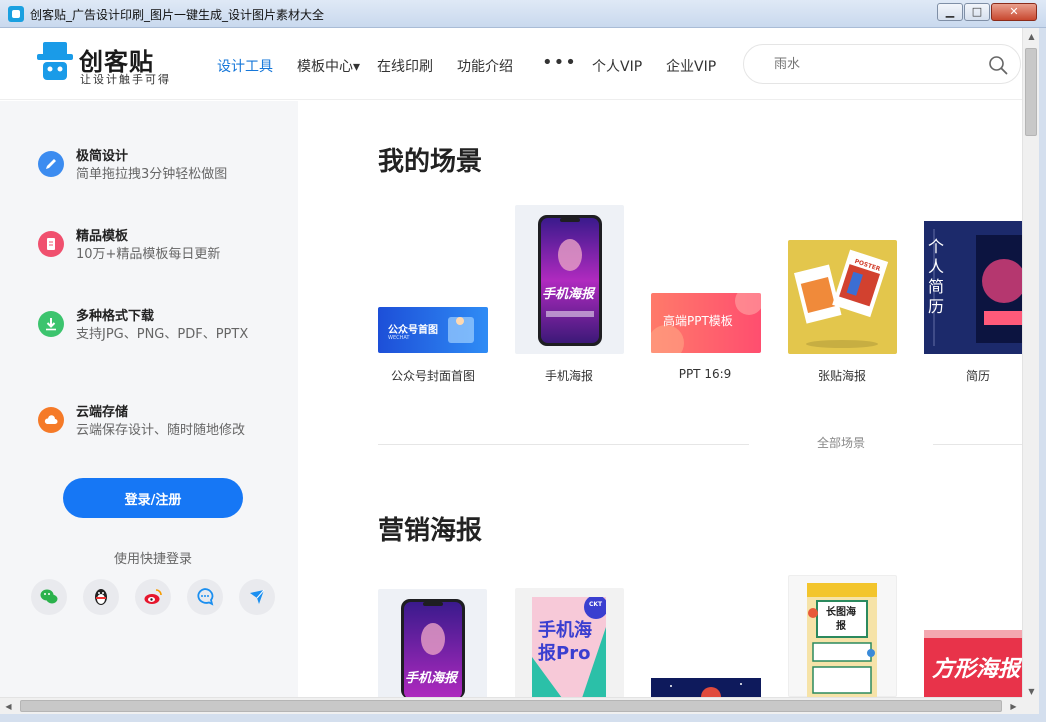 The image size is (1046, 722). What do you see at coordinates (413, 330) in the screenshot?
I see `scene-thumb-text: 公众号首图` at bounding box center [413, 330].